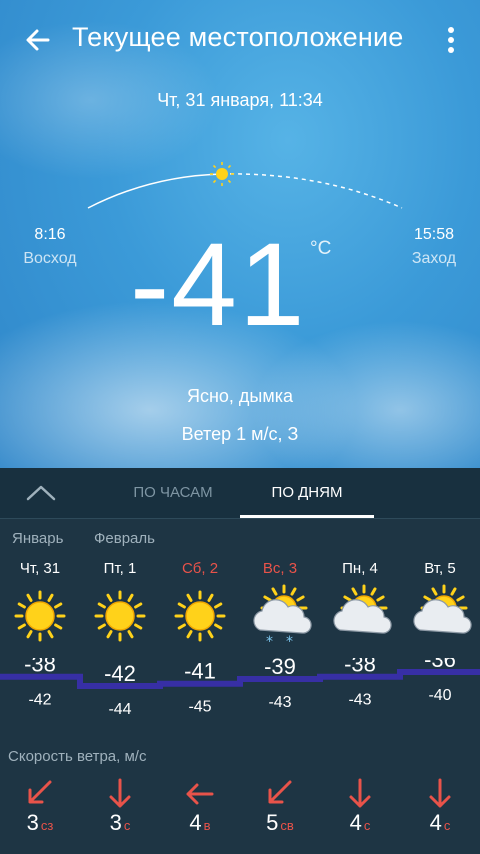 The width and height of the screenshot is (480, 854). What do you see at coordinates (47, 825) in the screenshot?
I see `wind-direction: сз` at bounding box center [47, 825].